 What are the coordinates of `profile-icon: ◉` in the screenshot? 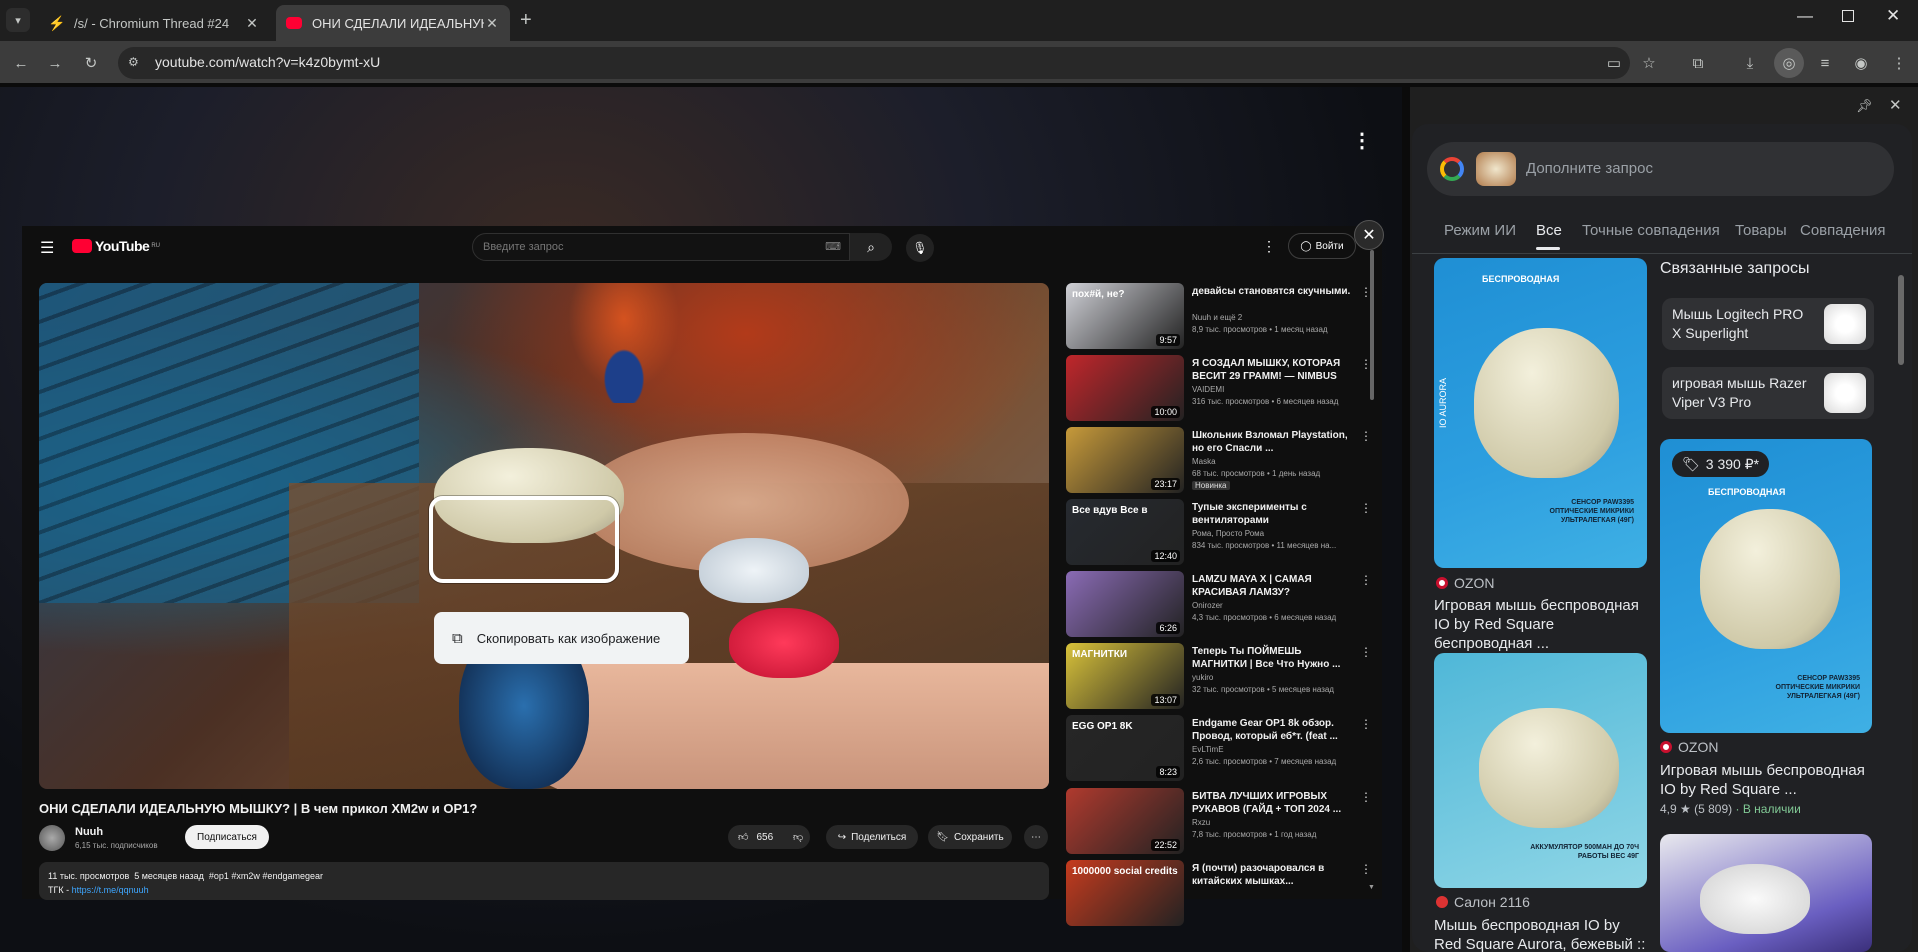 It's located at (1861, 63).